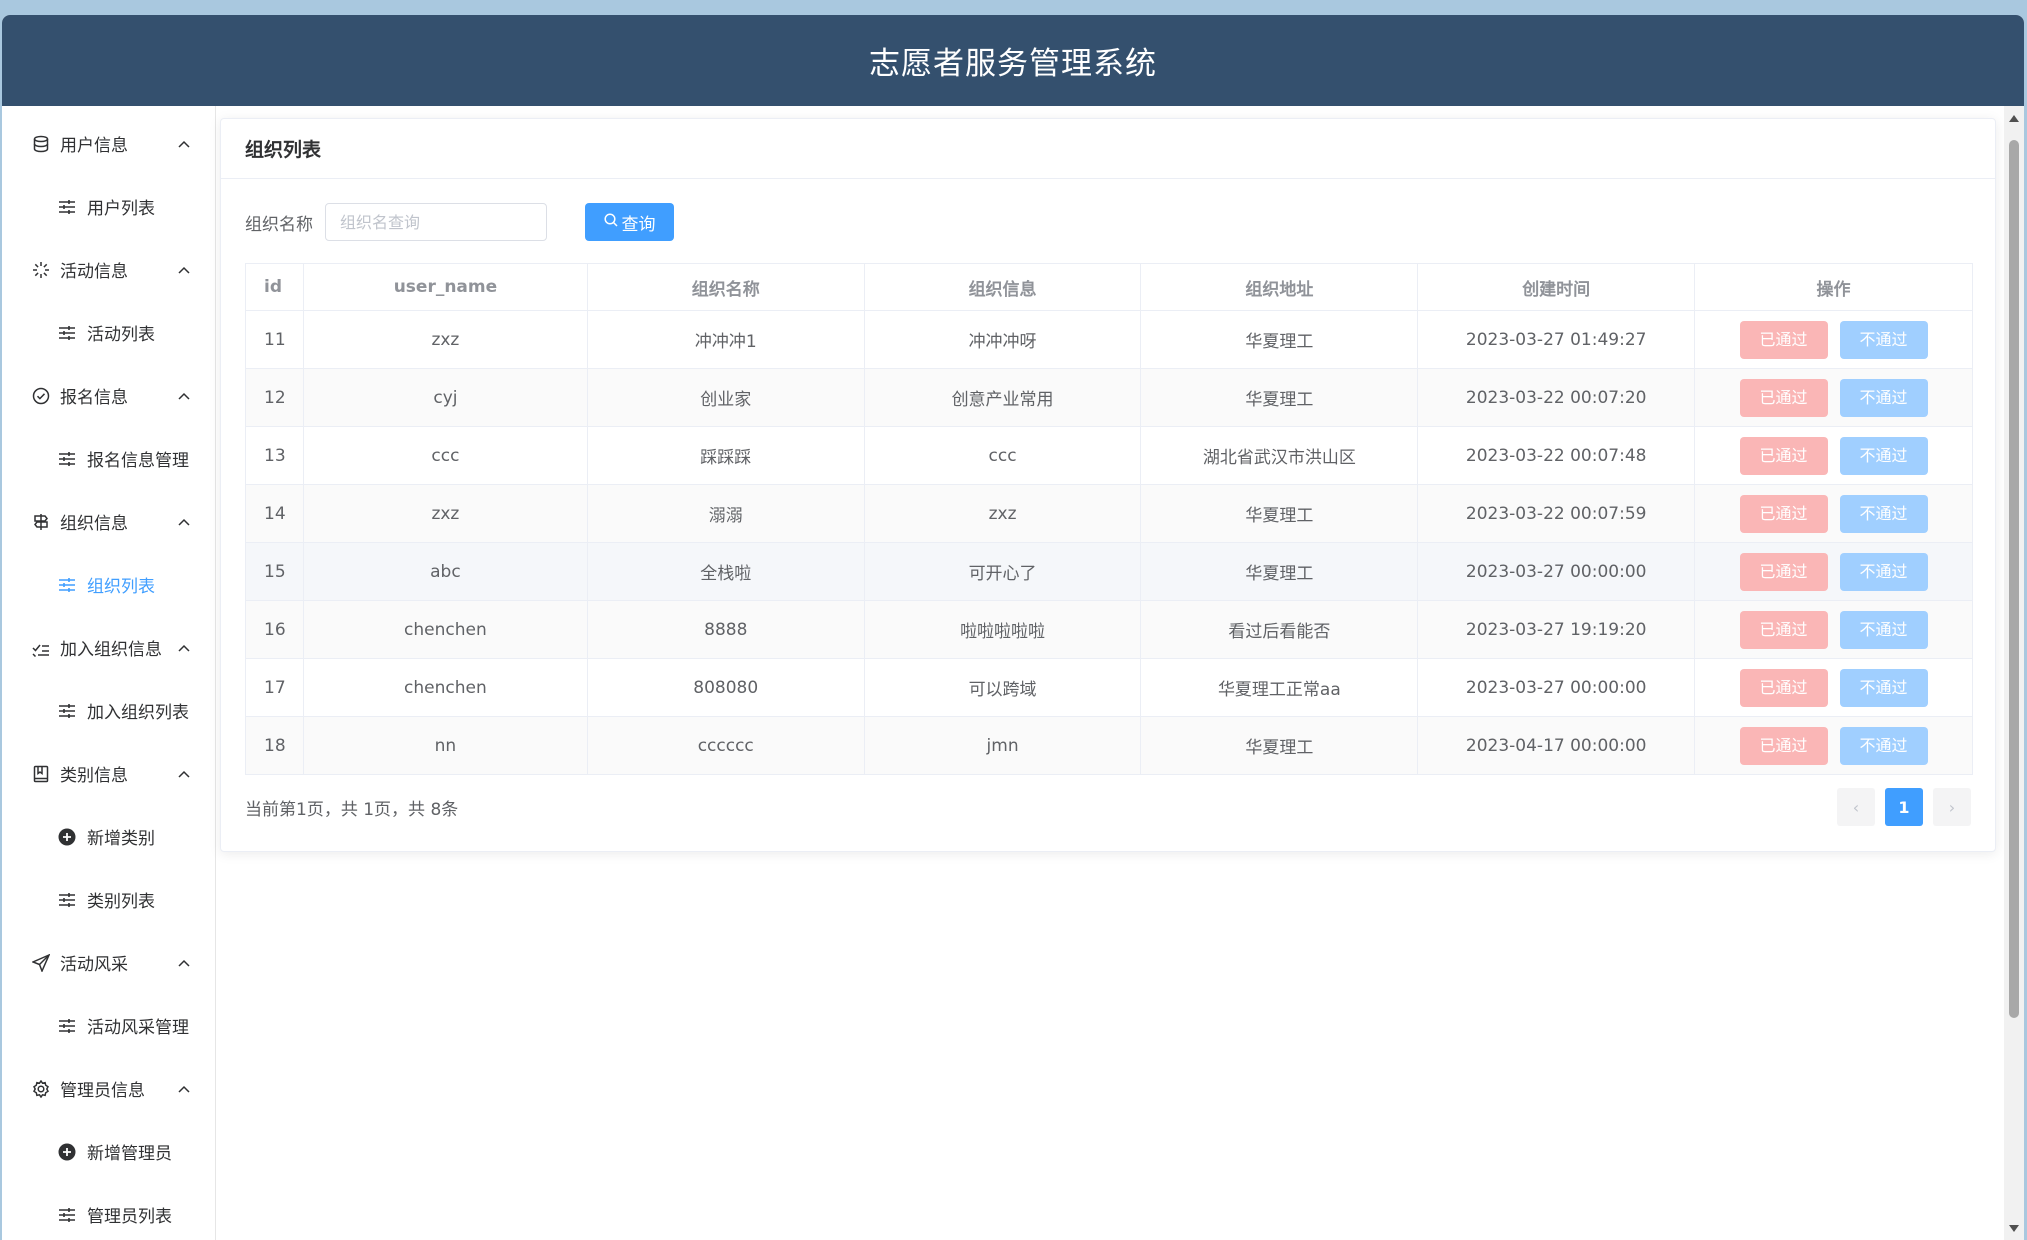 This screenshot has width=2027, height=1240. What do you see at coordinates (1002, 397) in the screenshot?
I see `cell-org-info: 创意产业常用` at bounding box center [1002, 397].